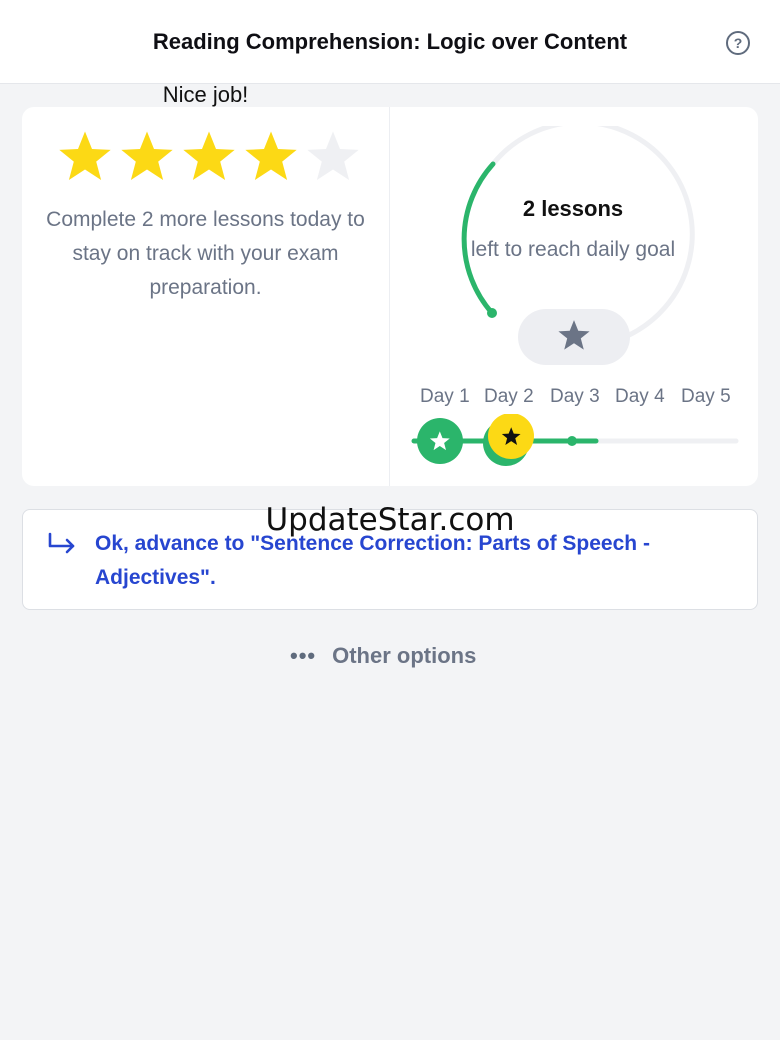  What do you see at coordinates (640, 396) in the screenshot?
I see `day-label: Day 4` at bounding box center [640, 396].